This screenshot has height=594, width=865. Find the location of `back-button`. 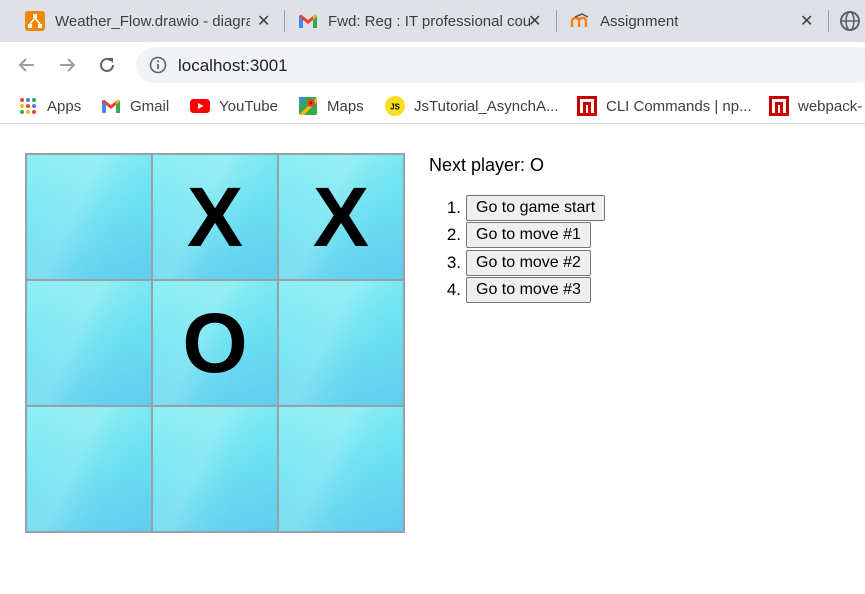

back-button is located at coordinates (27, 65).